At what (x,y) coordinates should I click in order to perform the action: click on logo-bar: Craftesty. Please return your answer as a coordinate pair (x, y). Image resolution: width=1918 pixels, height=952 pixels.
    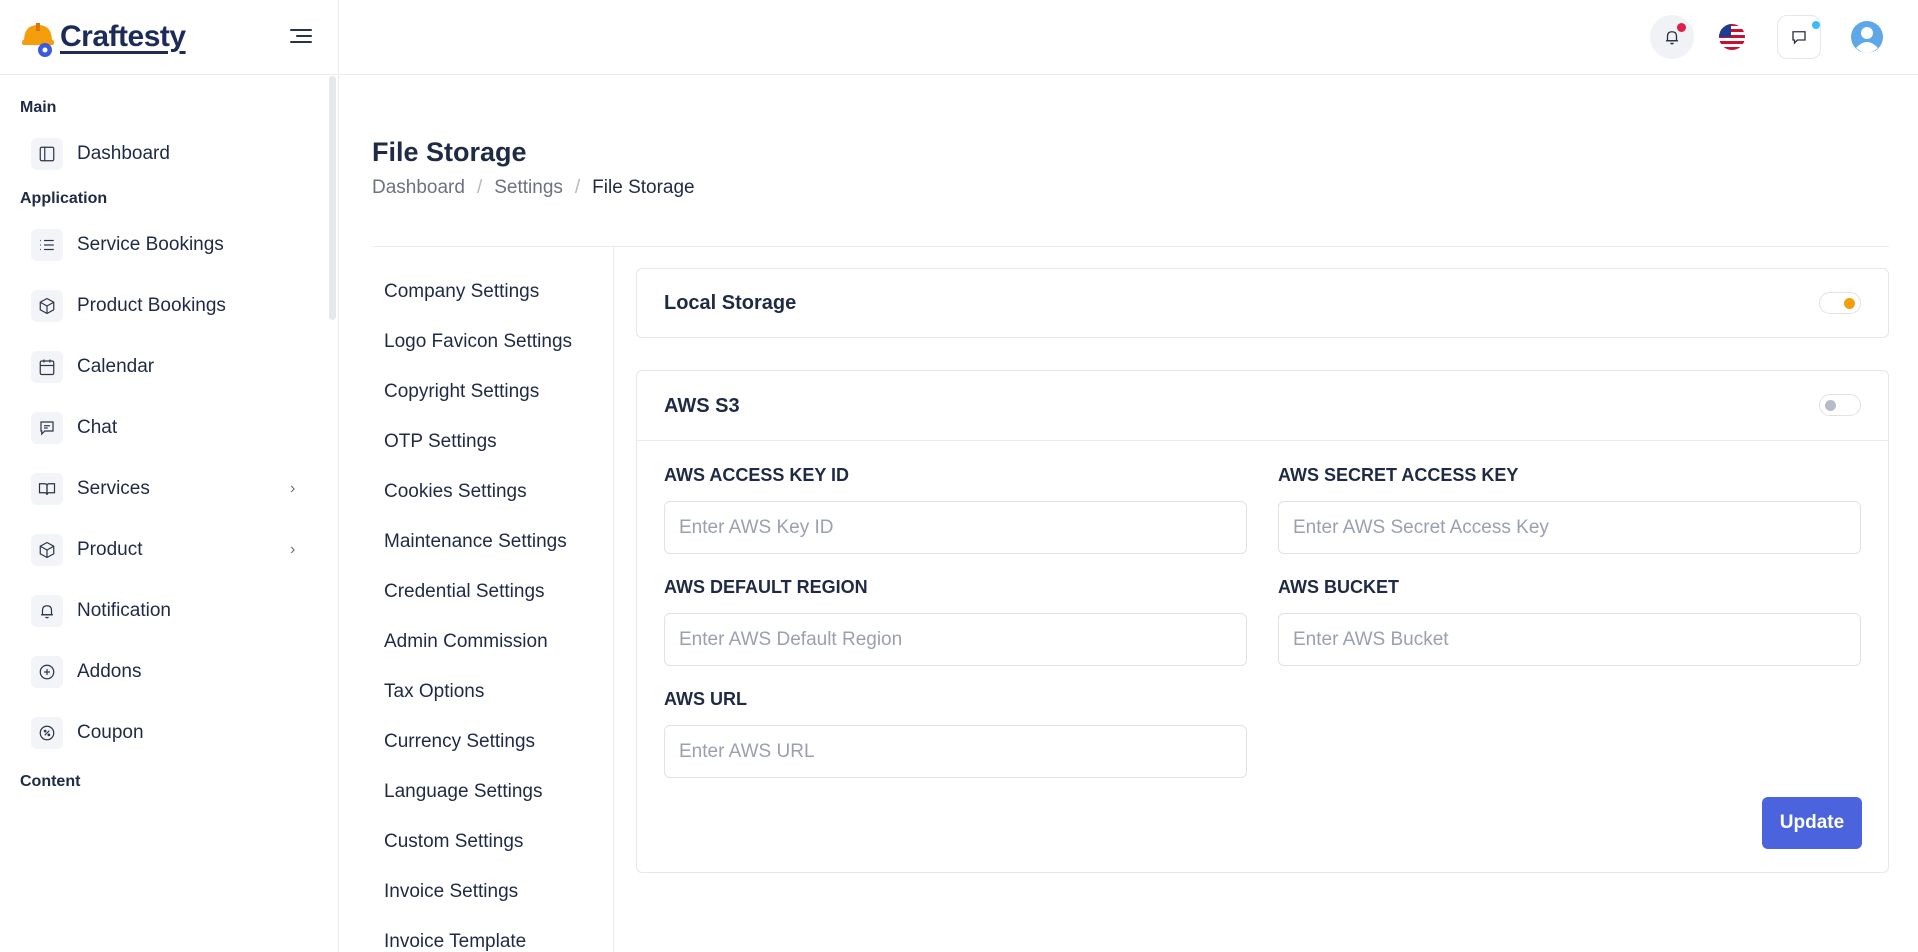
    Looking at the image, I should click on (169, 37).